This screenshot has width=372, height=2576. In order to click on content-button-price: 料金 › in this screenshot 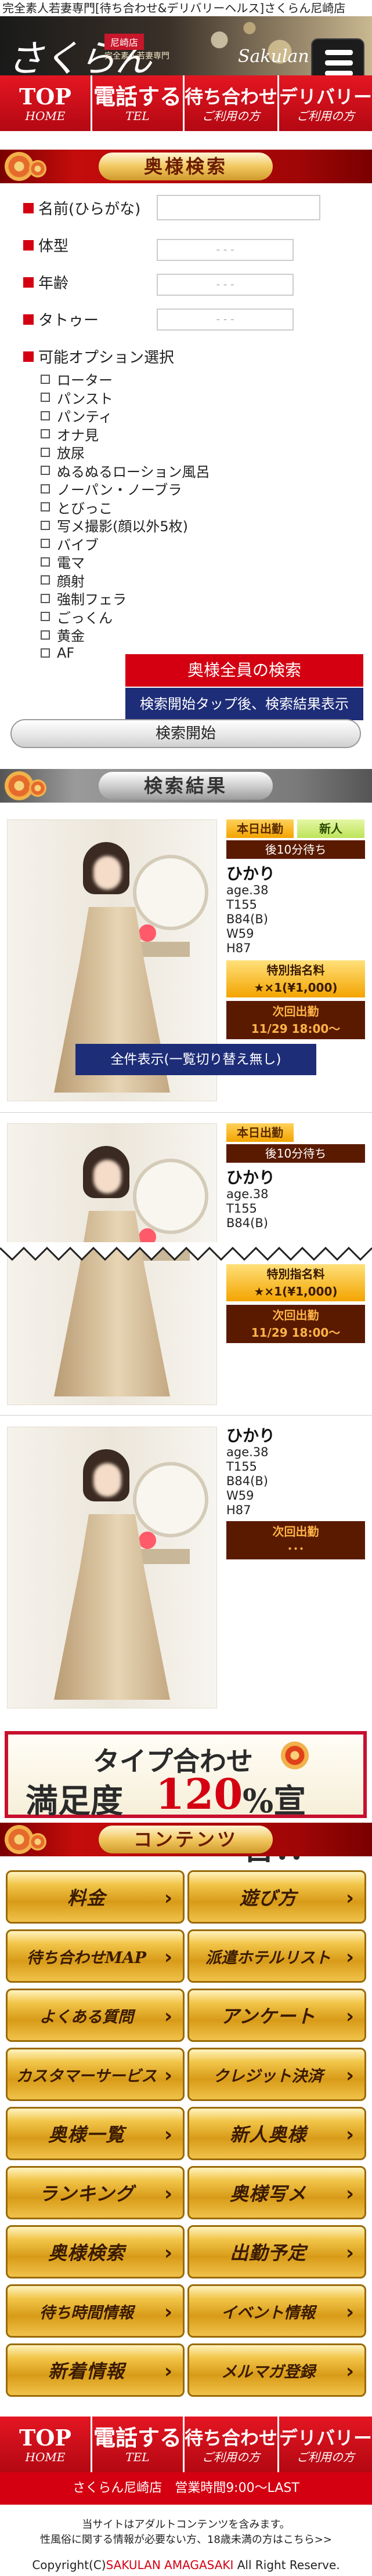, I will do `click(95, 1897)`.